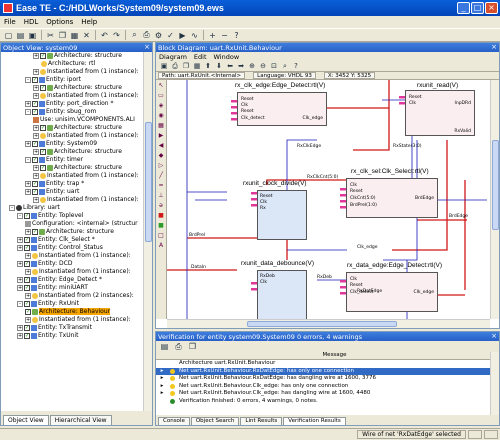  I want to click on tree-row: - ✓ Entity: RxUnit, so click(72, 304).